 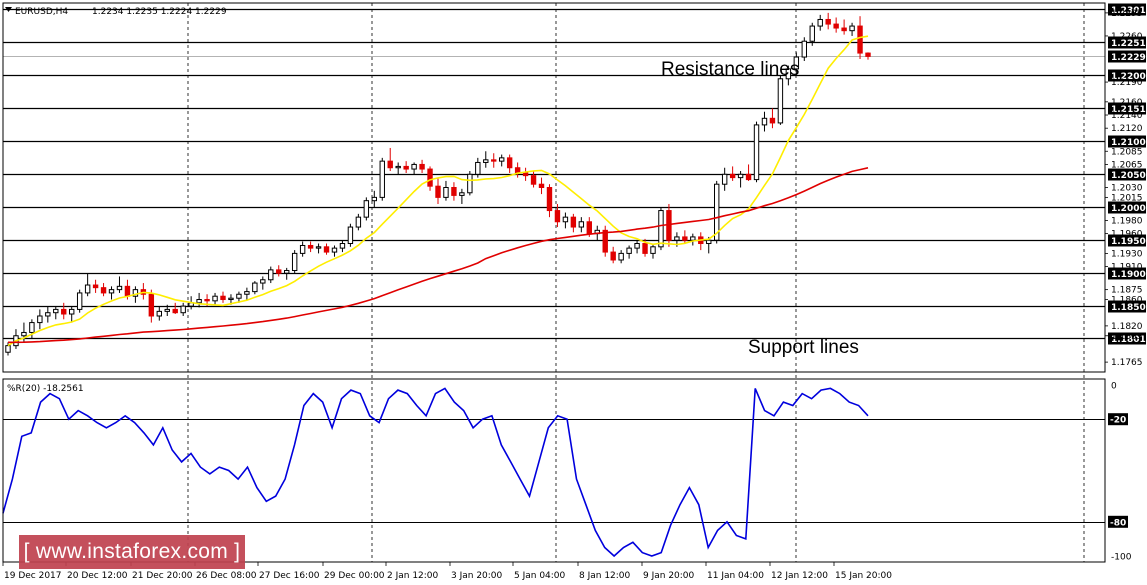 I want to click on indicator-level-label: -20, so click(x=1118, y=421).